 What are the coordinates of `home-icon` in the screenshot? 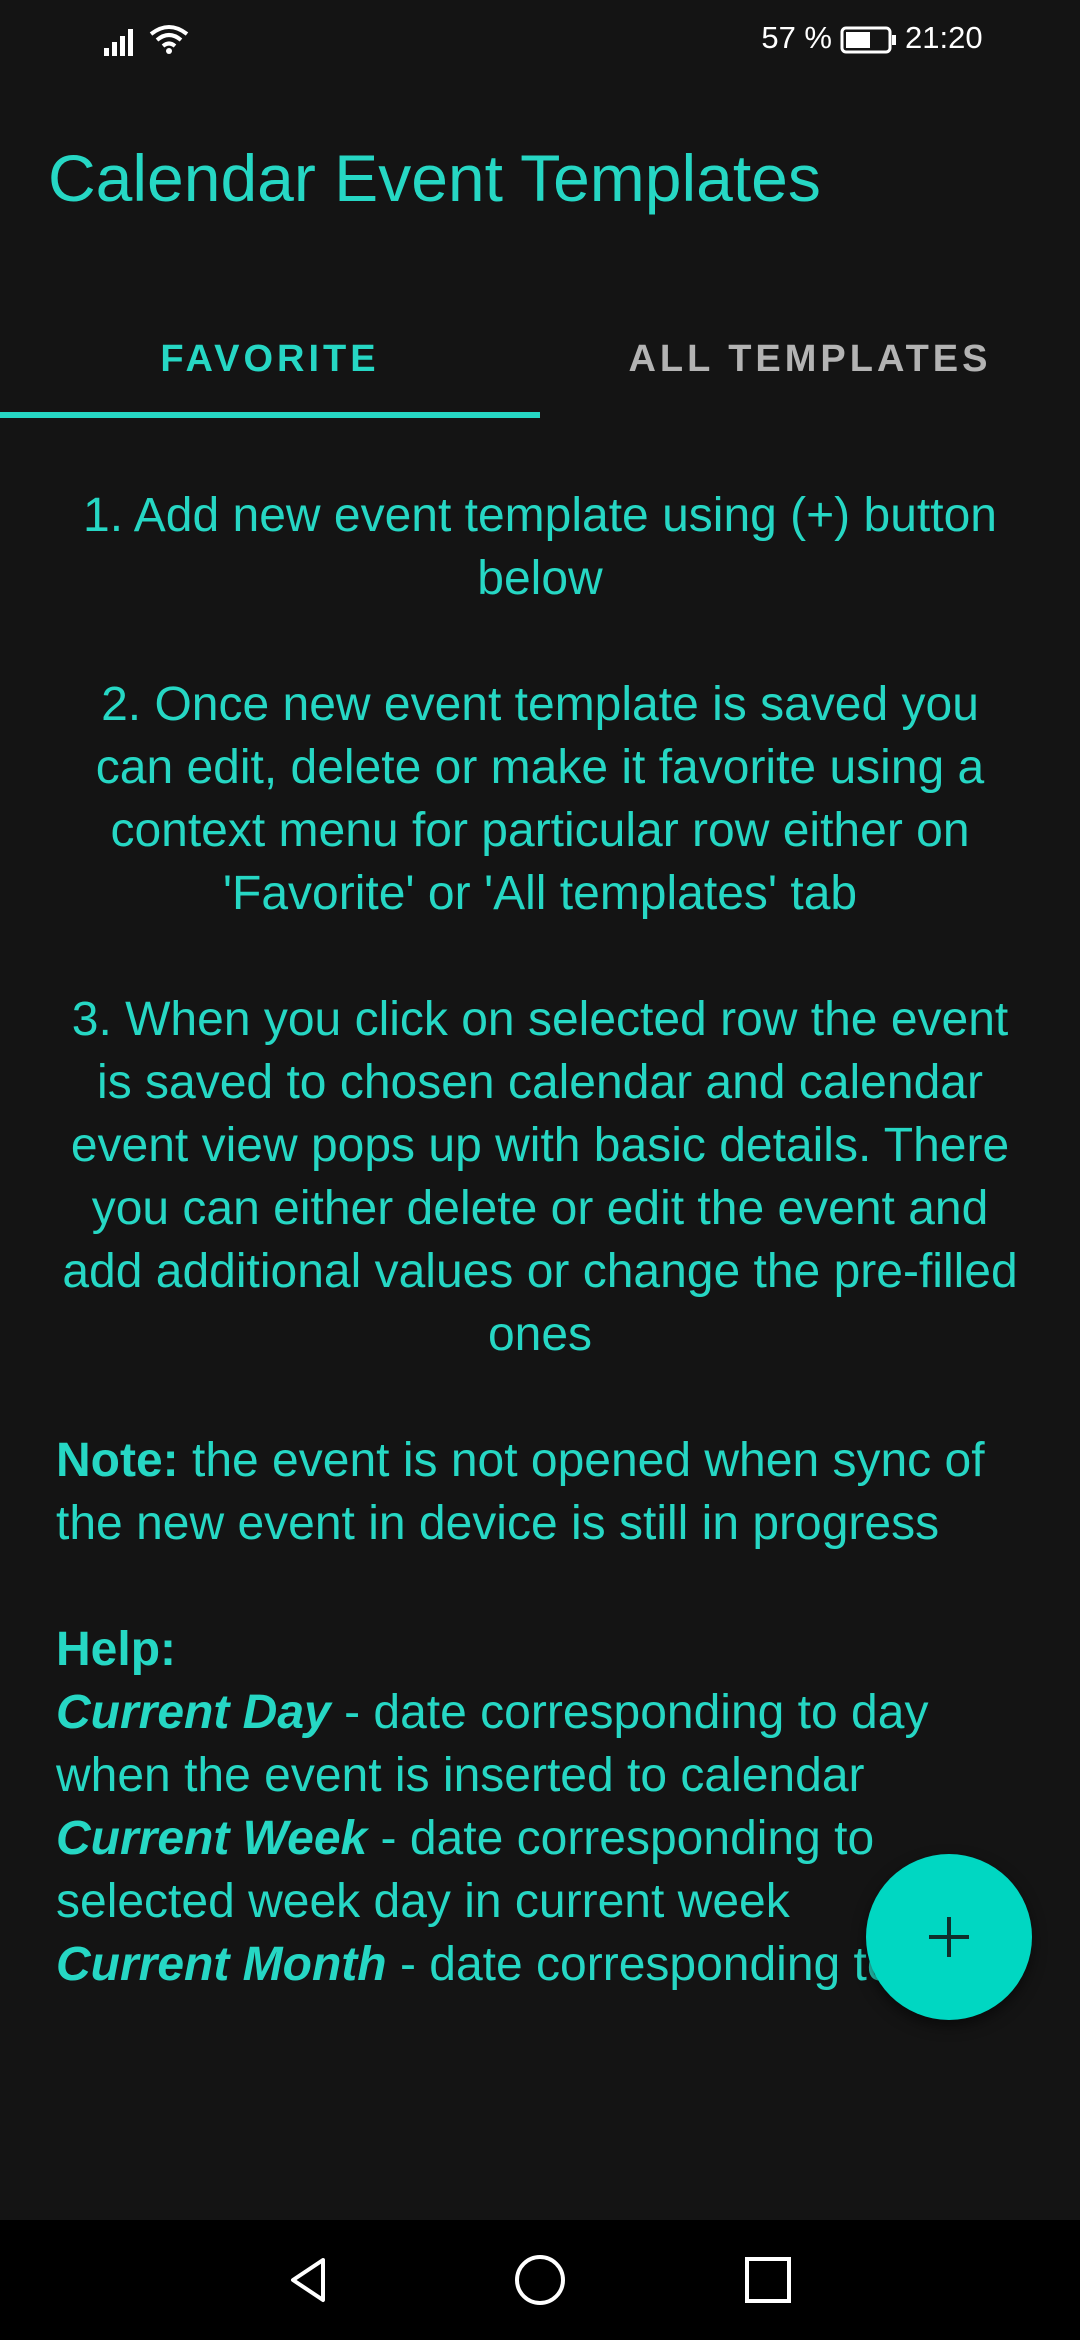 It's located at (540, 2280).